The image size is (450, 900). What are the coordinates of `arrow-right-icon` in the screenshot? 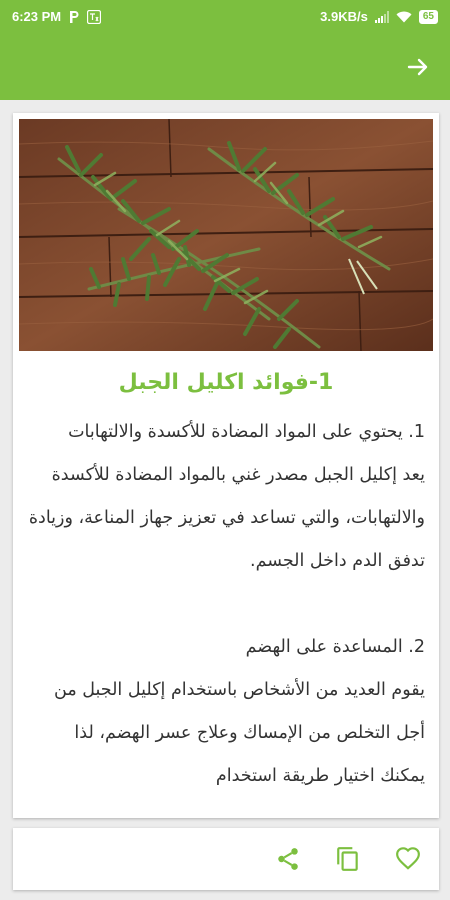 It's located at (417, 67).